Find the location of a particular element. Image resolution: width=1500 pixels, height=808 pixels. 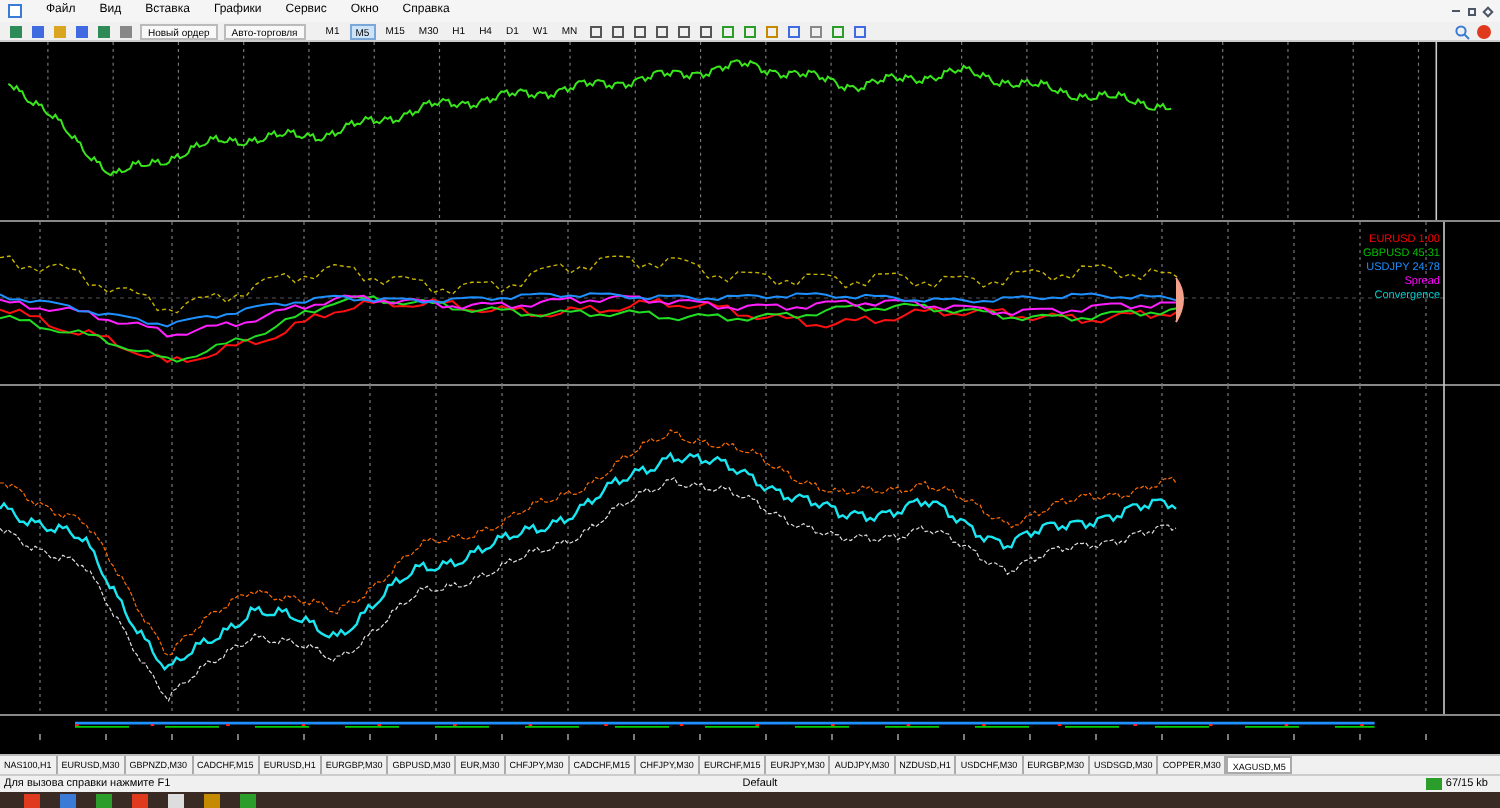

search-icon is located at coordinates (1462, 31).